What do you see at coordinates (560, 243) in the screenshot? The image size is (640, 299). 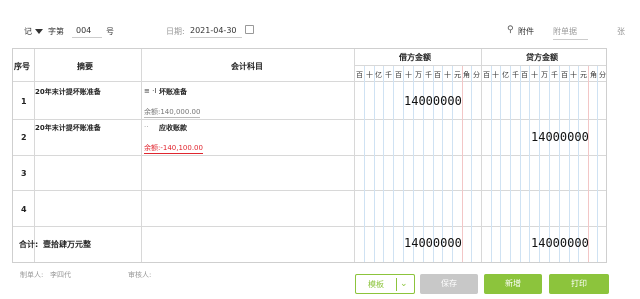 I see `total-credit-amount: 14000000` at bounding box center [560, 243].